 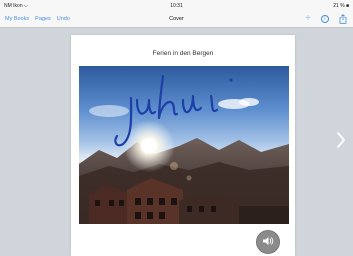 I want to click on battery-percentage: 21 % ■, so click(x=341, y=6).